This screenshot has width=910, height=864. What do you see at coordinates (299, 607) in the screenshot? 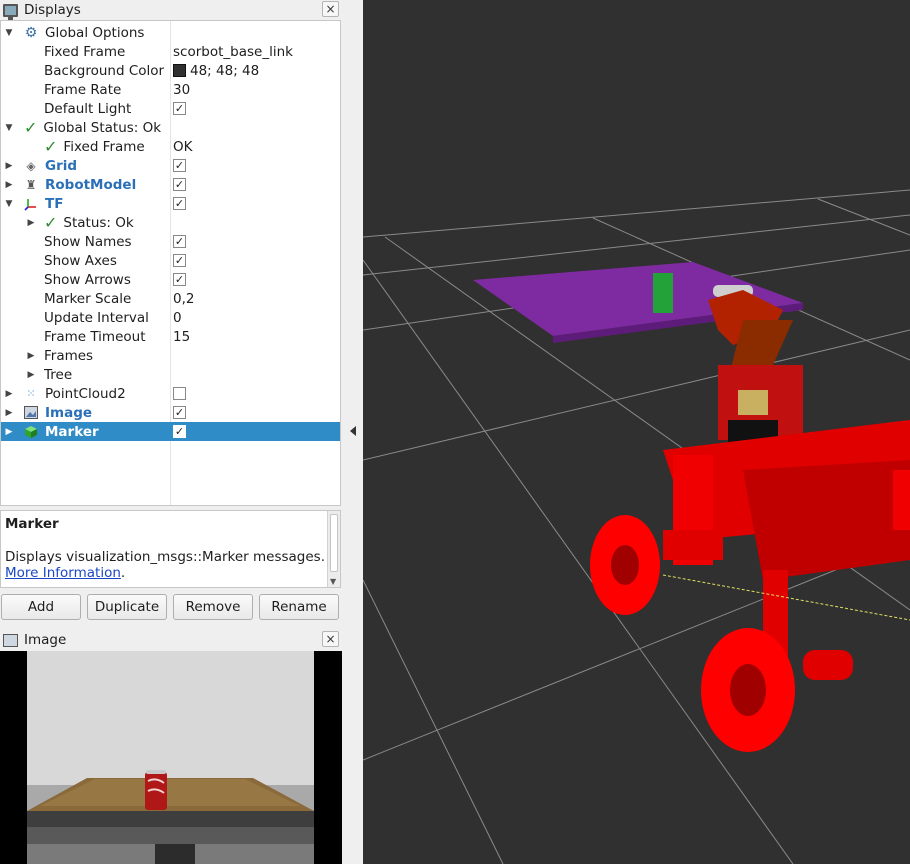
I see `rename-button: Rename` at bounding box center [299, 607].